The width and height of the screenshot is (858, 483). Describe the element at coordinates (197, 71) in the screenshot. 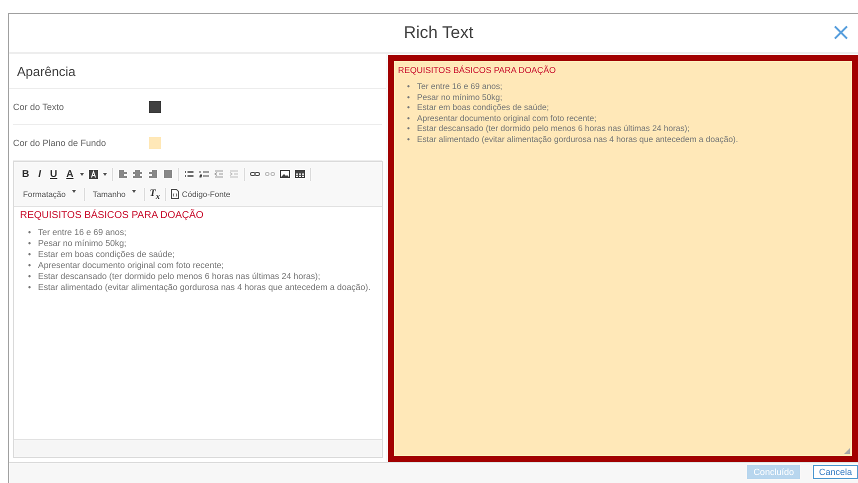

I see `panel-title: Aparência` at that location.